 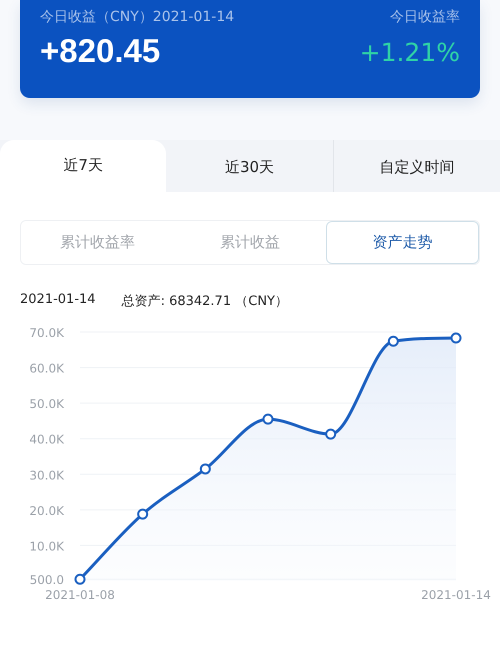 I want to click on info-date: 2021-01-14, so click(x=58, y=300).